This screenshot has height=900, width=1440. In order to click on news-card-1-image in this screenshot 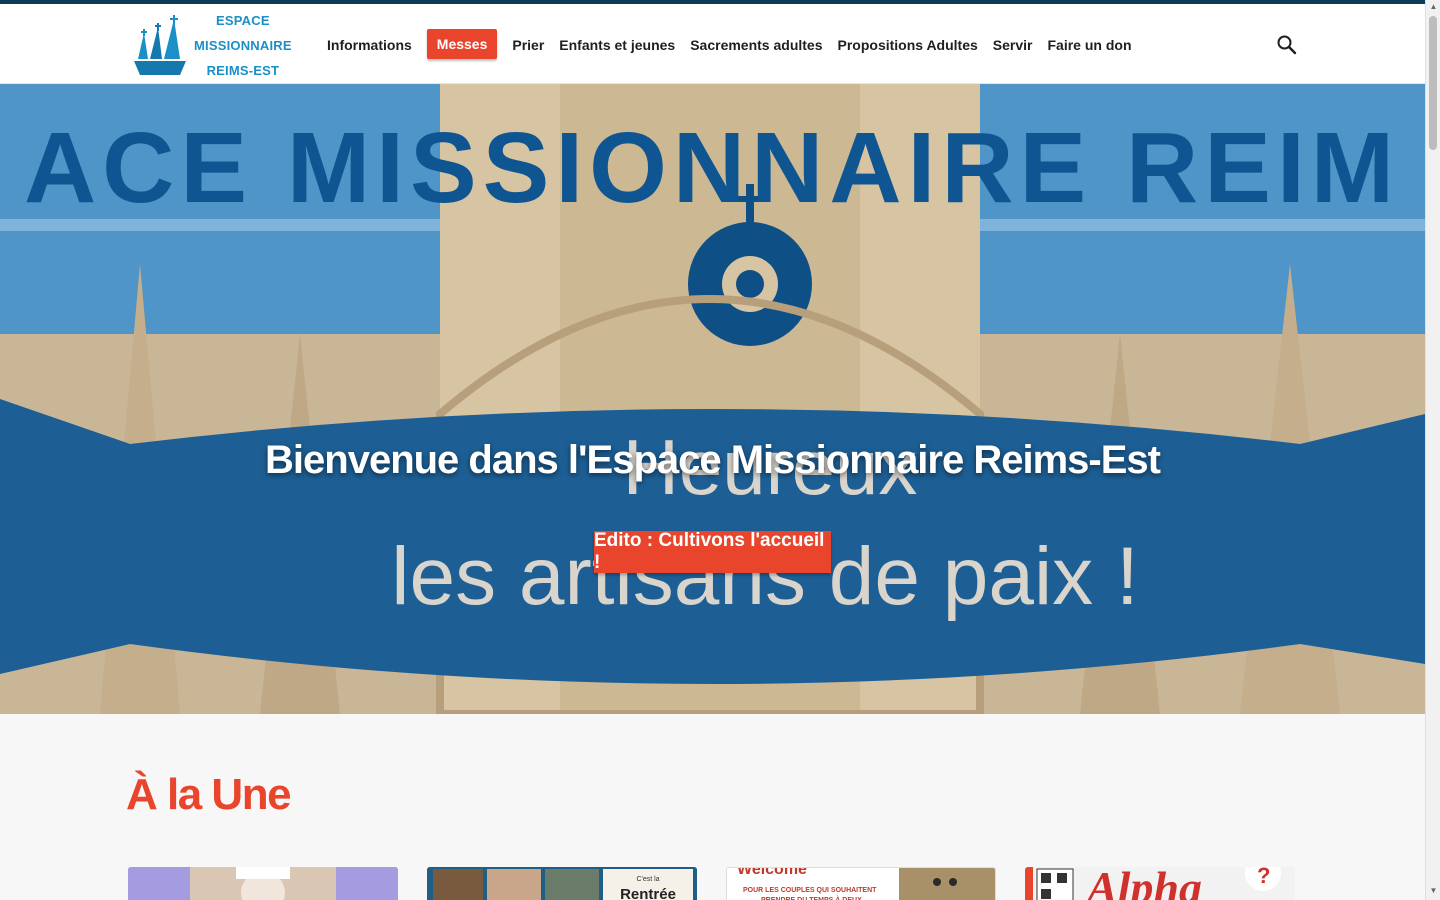, I will do `click(263, 883)`.